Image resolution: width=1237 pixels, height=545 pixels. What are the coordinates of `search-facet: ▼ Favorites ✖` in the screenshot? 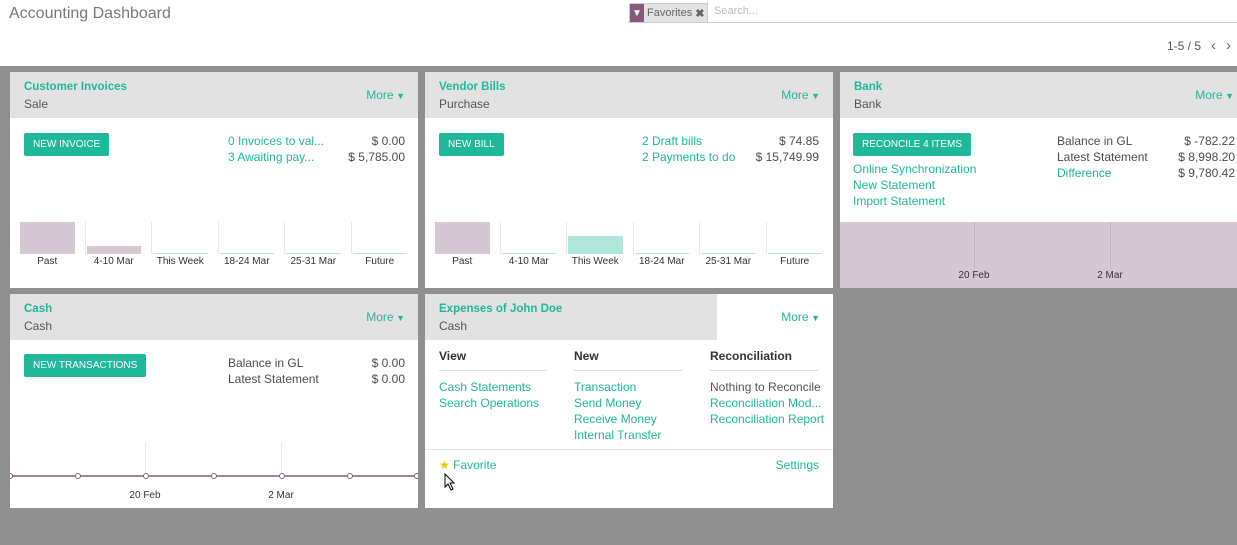 It's located at (669, 13).